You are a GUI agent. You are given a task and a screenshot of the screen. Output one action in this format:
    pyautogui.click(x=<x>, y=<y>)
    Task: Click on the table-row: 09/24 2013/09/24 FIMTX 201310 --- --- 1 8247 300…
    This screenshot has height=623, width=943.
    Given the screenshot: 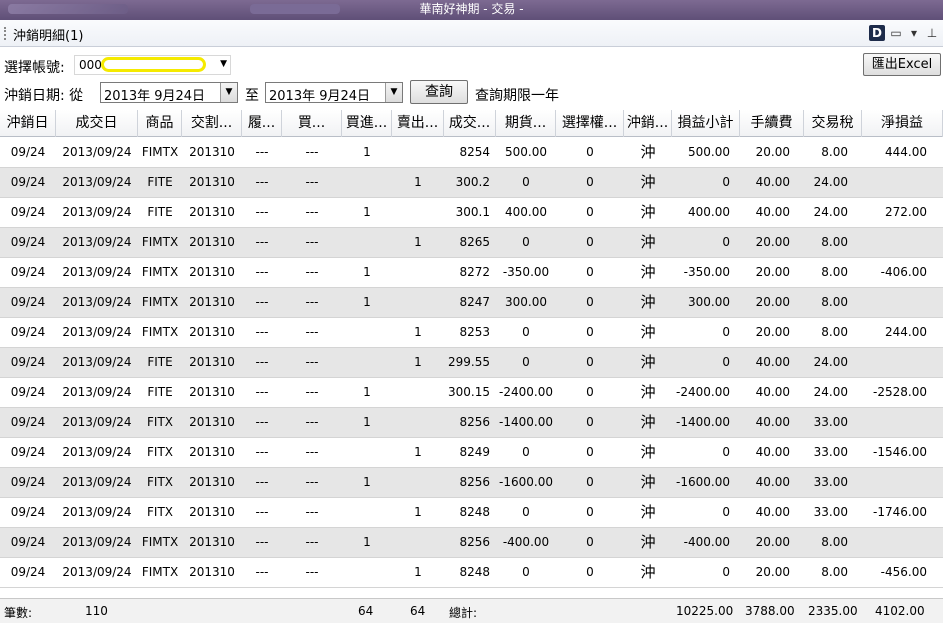 What is the action you would take?
    pyautogui.click(x=471, y=303)
    